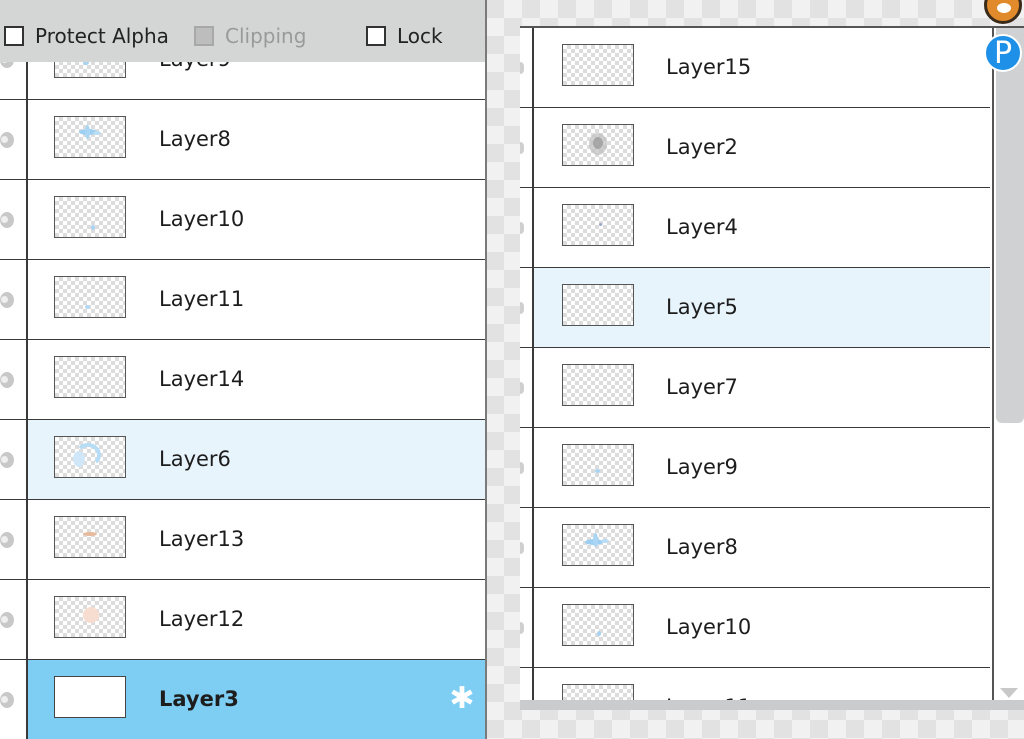 The image size is (1024, 739). Describe the element at coordinates (702, 387) in the screenshot. I see `layer-name: Layer7` at that location.